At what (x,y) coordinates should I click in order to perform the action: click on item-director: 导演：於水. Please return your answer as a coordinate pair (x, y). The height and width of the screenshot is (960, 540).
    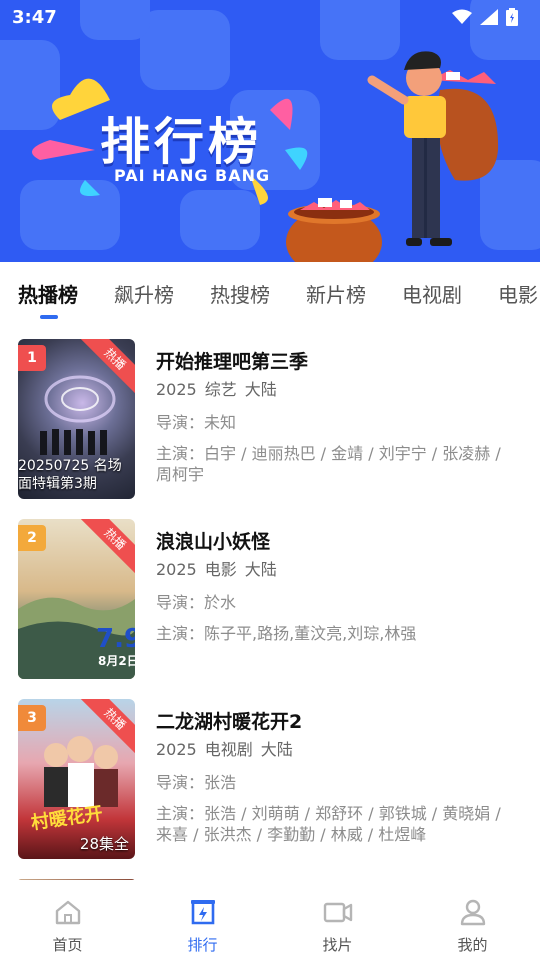
    Looking at the image, I should click on (196, 602).